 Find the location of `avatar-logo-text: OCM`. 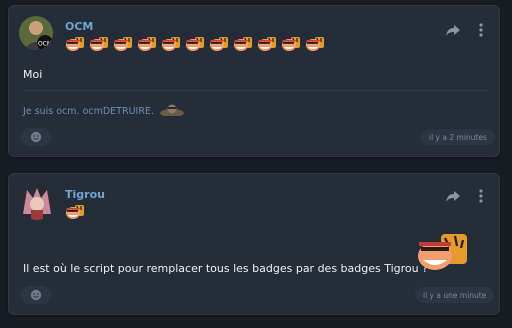

avatar-logo-text: OCM is located at coordinates (45, 44).